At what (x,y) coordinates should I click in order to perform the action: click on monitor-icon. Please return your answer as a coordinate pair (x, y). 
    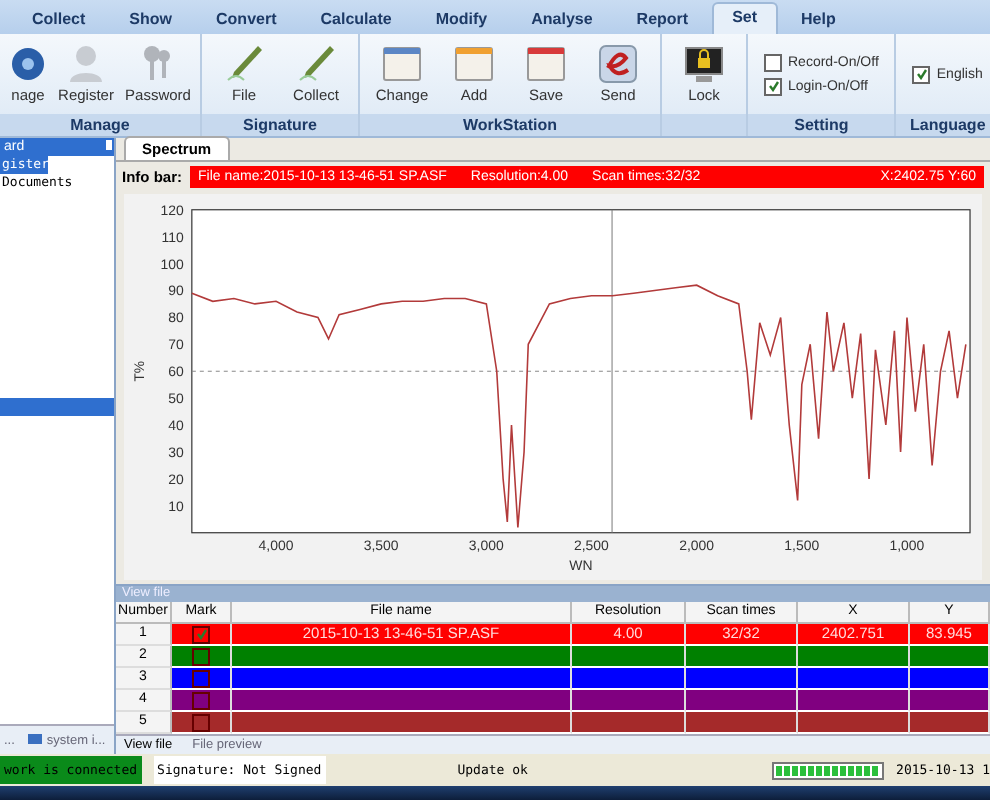
    Looking at the image, I should click on (35, 740).